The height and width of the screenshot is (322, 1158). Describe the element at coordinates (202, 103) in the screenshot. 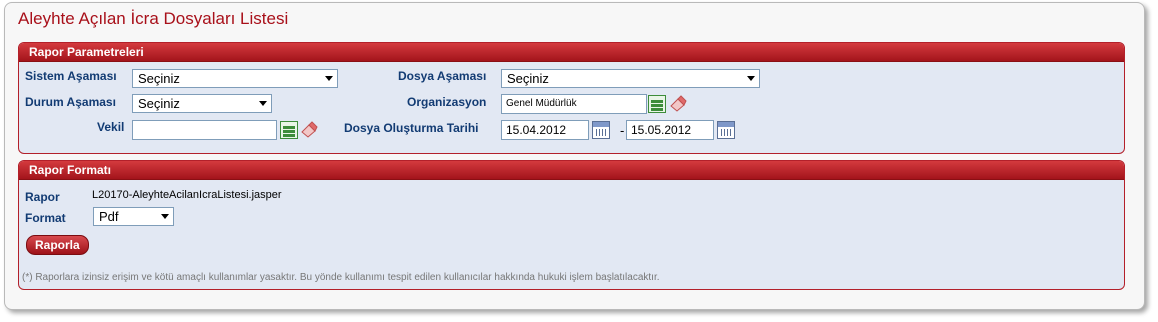

I see `durum-asamasi-select: Seçiniz` at that location.